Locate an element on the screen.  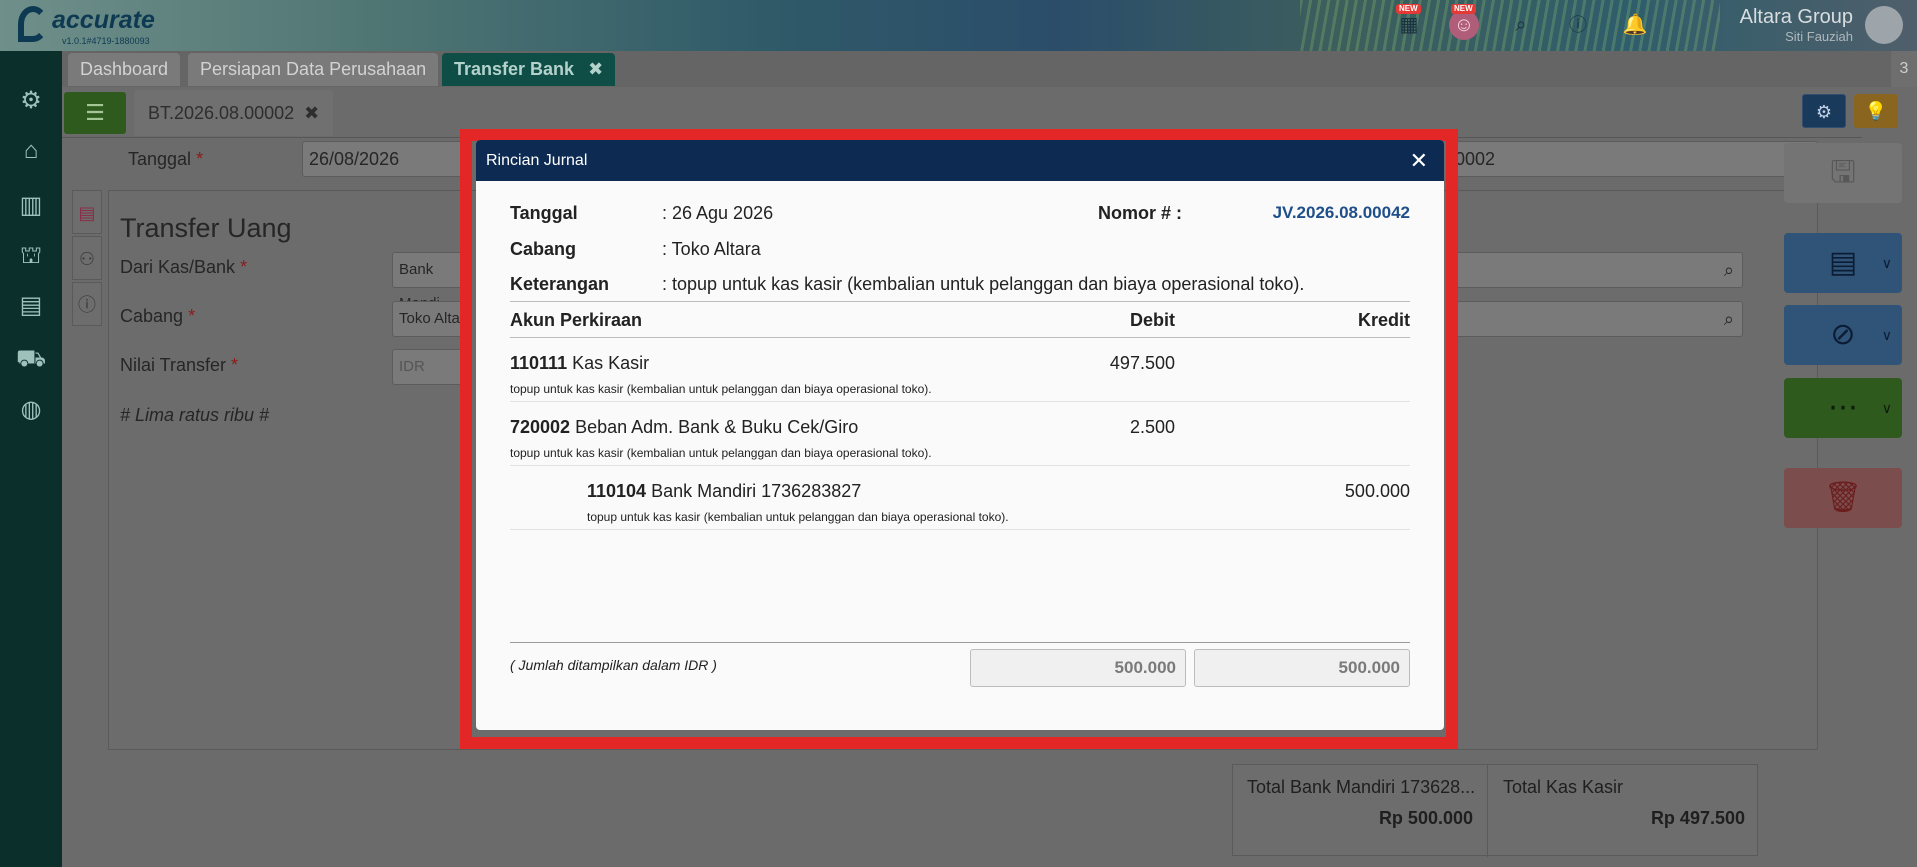
tab-label: Transfer Bank is located at coordinates (514, 69).